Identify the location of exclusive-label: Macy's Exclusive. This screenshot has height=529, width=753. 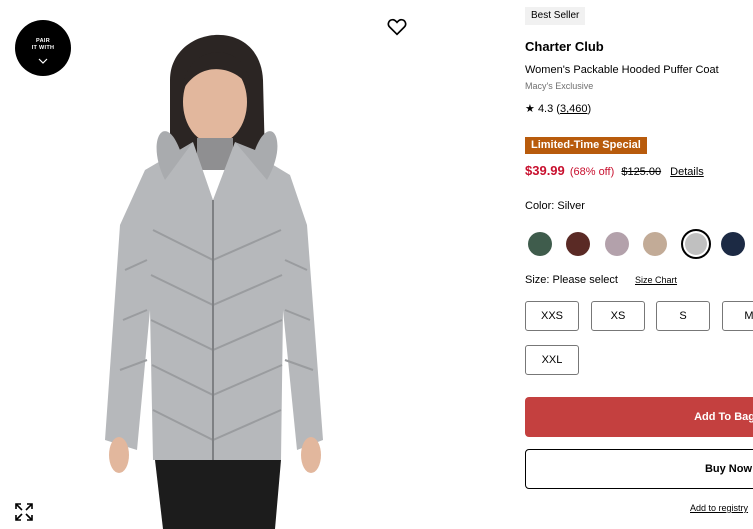
(559, 86).